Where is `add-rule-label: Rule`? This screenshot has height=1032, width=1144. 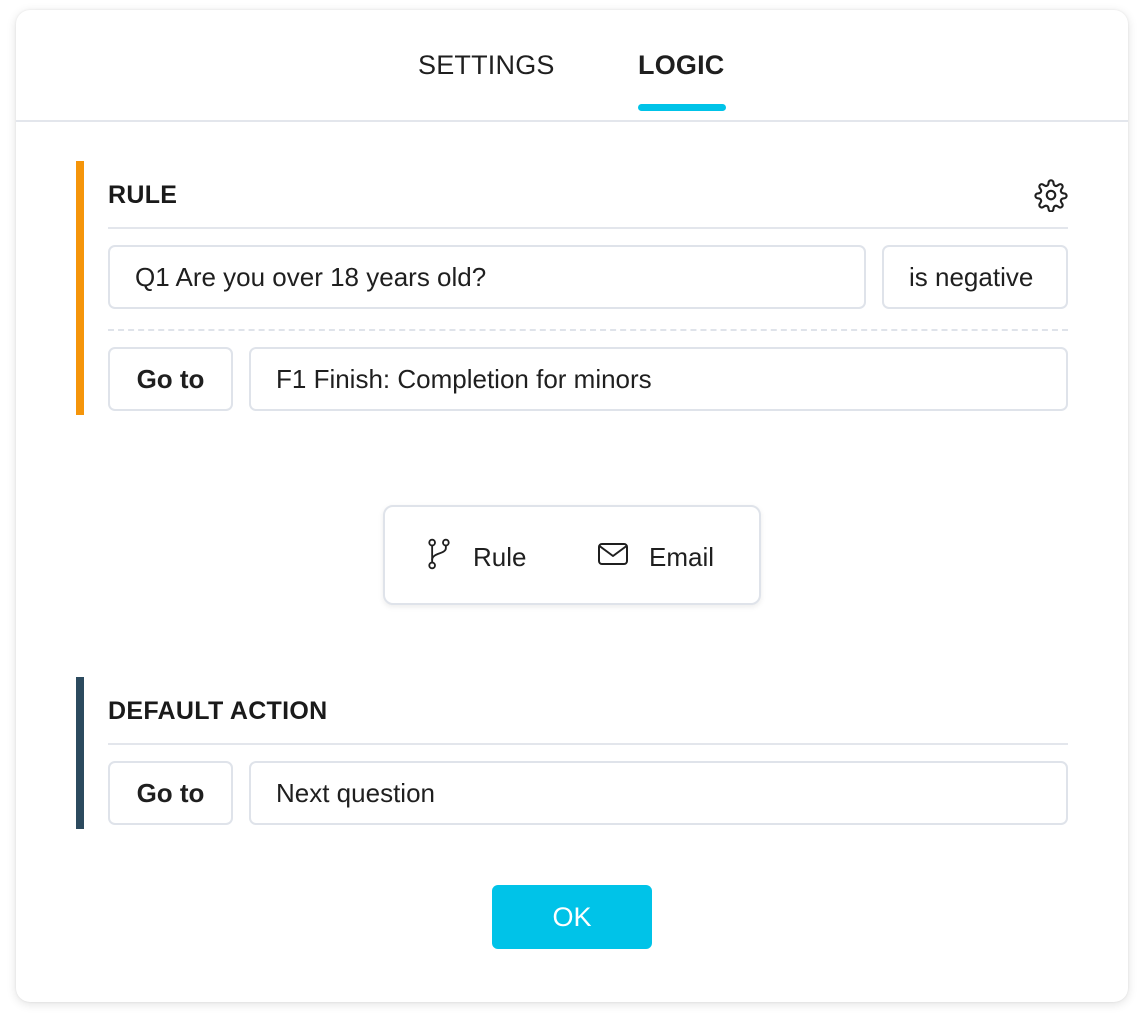 add-rule-label: Rule is located at coordinates (500, 556).